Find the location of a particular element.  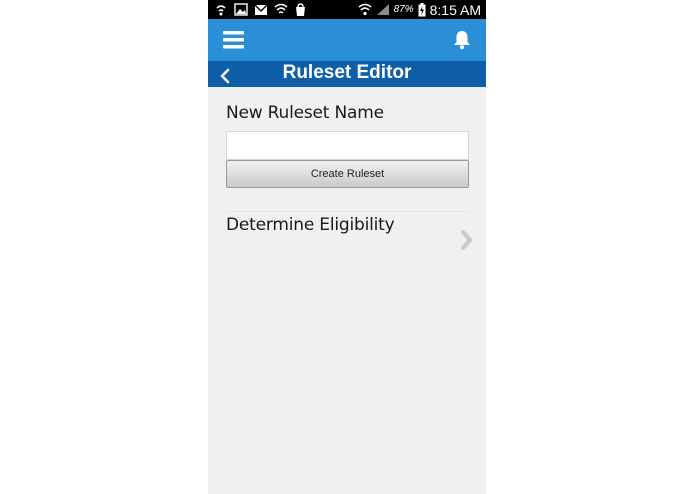

menu-button is located at coordinates (234, 40).